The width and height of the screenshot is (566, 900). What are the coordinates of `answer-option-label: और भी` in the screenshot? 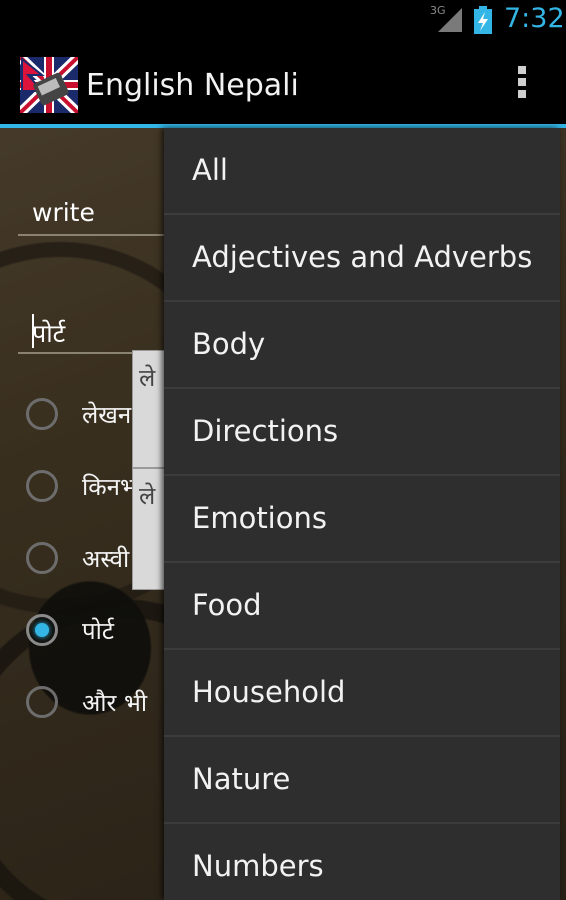 It's located at (115, 703).